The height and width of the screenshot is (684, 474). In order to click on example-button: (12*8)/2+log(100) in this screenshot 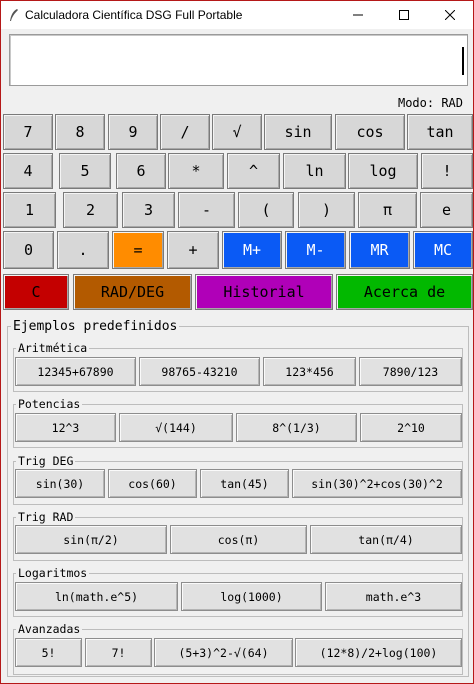, I will do `click(378, 652)`.